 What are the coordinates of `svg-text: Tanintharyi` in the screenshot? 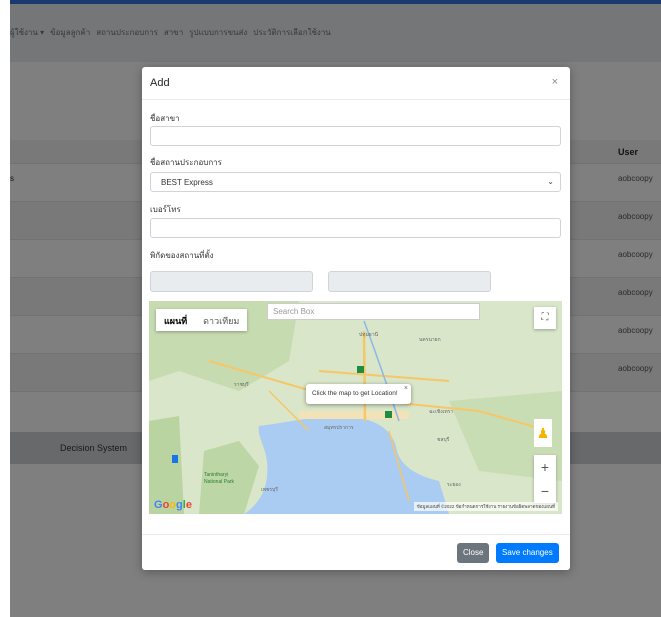 It's located at (216, 475).